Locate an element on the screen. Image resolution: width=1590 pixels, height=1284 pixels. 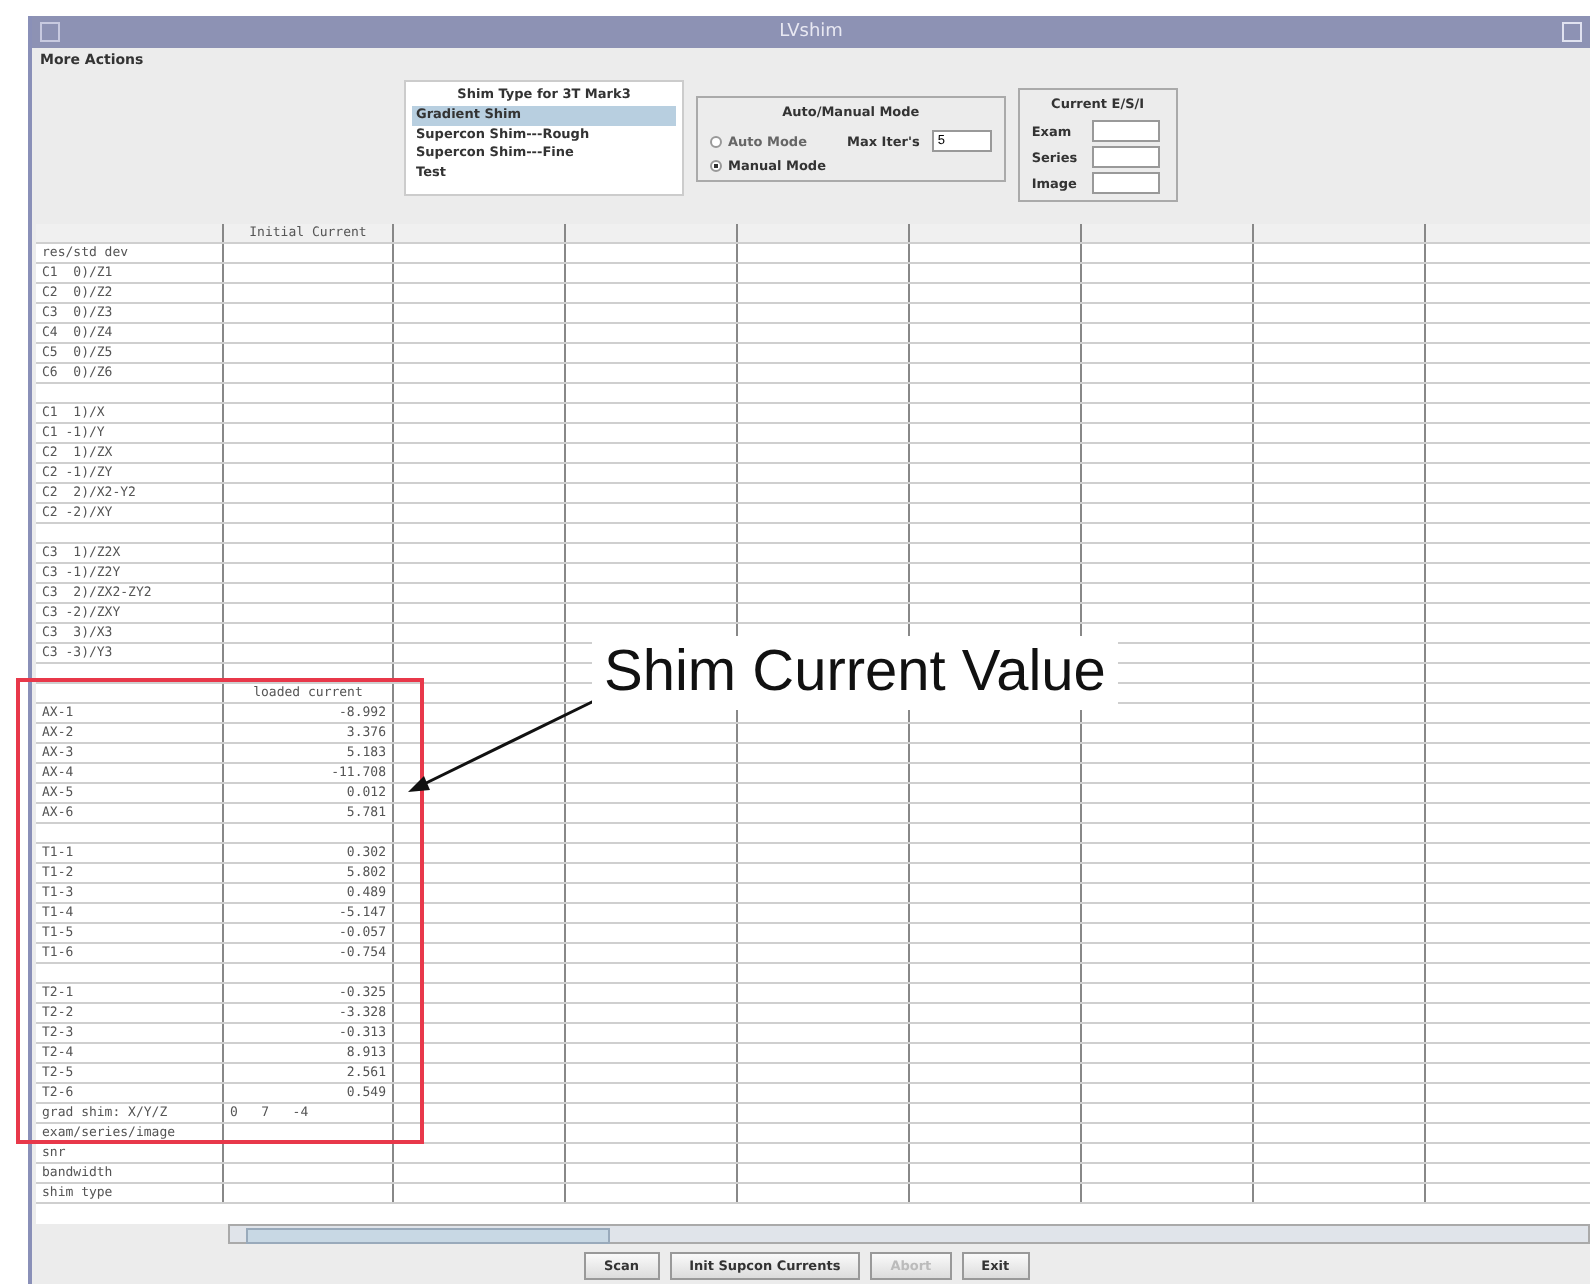
window-title: LVshim is located at coordinates (811, 32).